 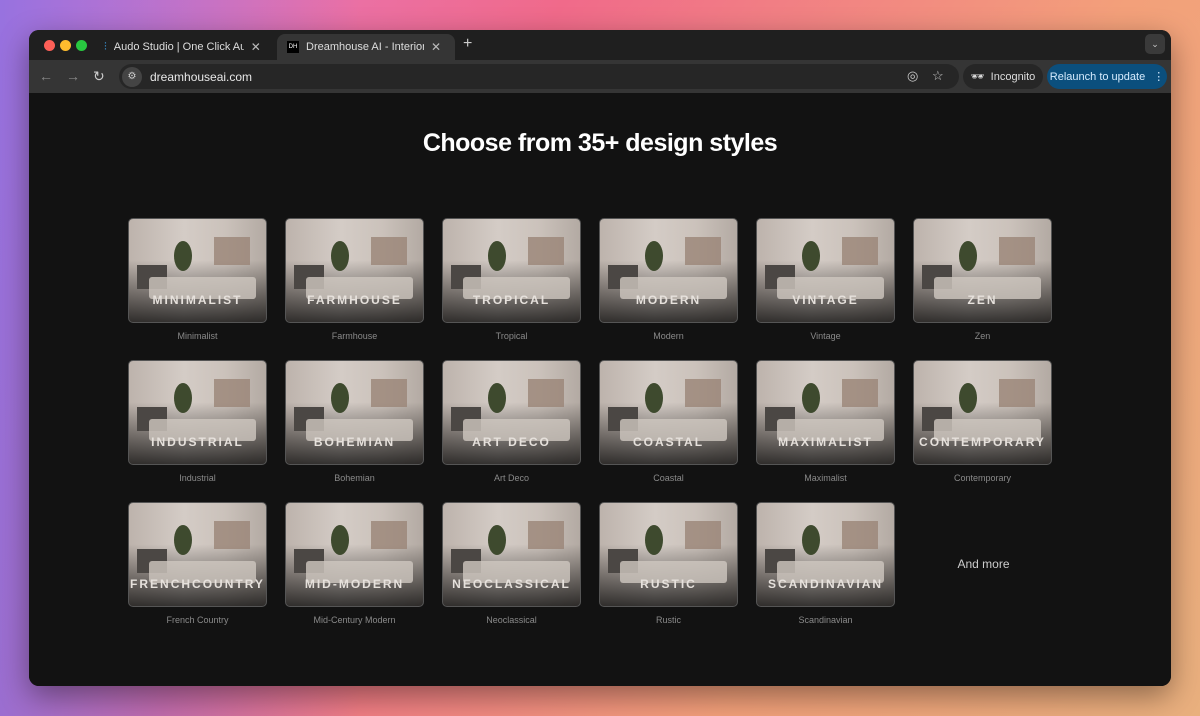 I want to click on style-image: FRENCHCOUNTRY, so click(x=197, y=554).